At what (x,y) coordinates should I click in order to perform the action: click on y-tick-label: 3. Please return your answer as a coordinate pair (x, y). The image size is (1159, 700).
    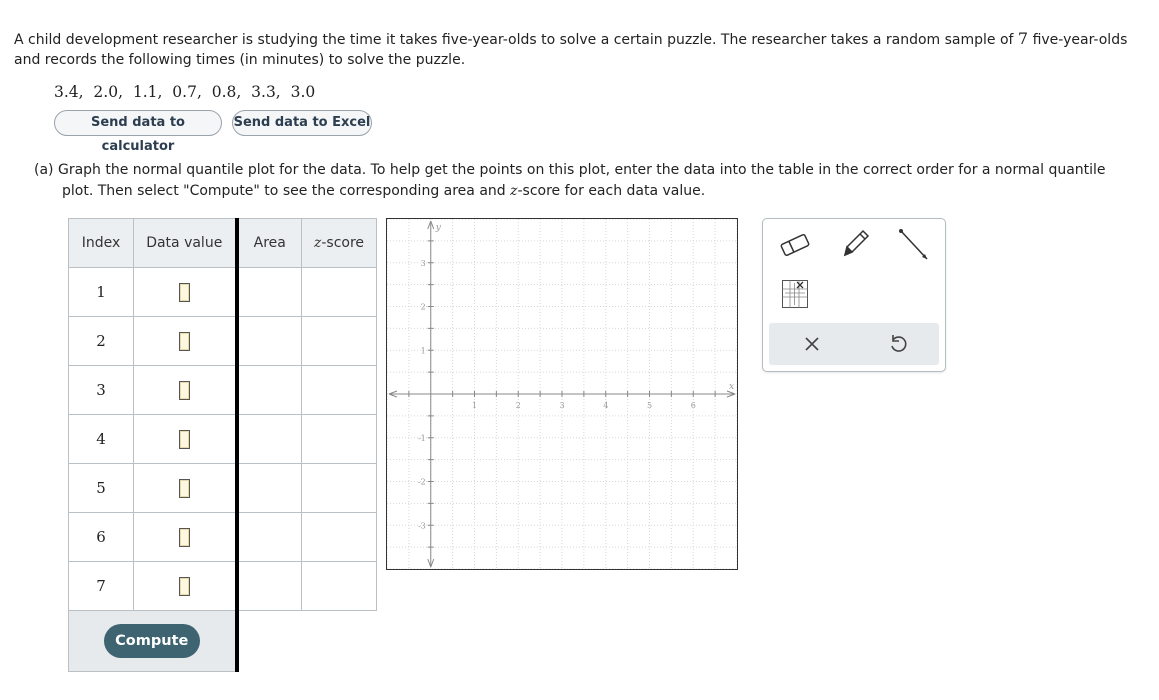
    Looking at the image, I should click on (423, 263).